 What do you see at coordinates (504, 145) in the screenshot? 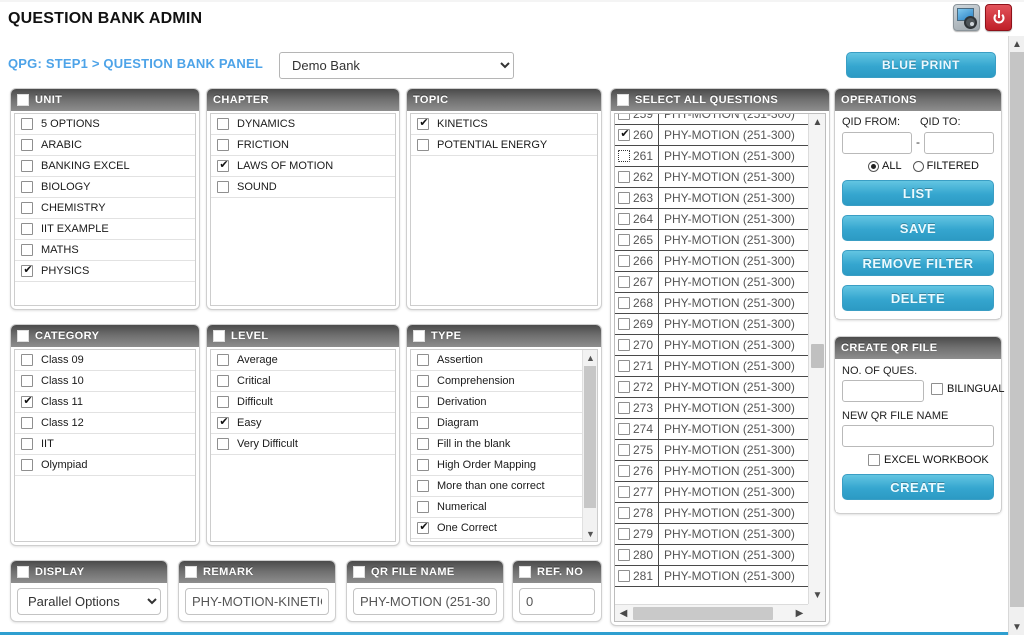
I see `topic-item: POTENTIAL ENERGY` at bounding box center [504, 145].